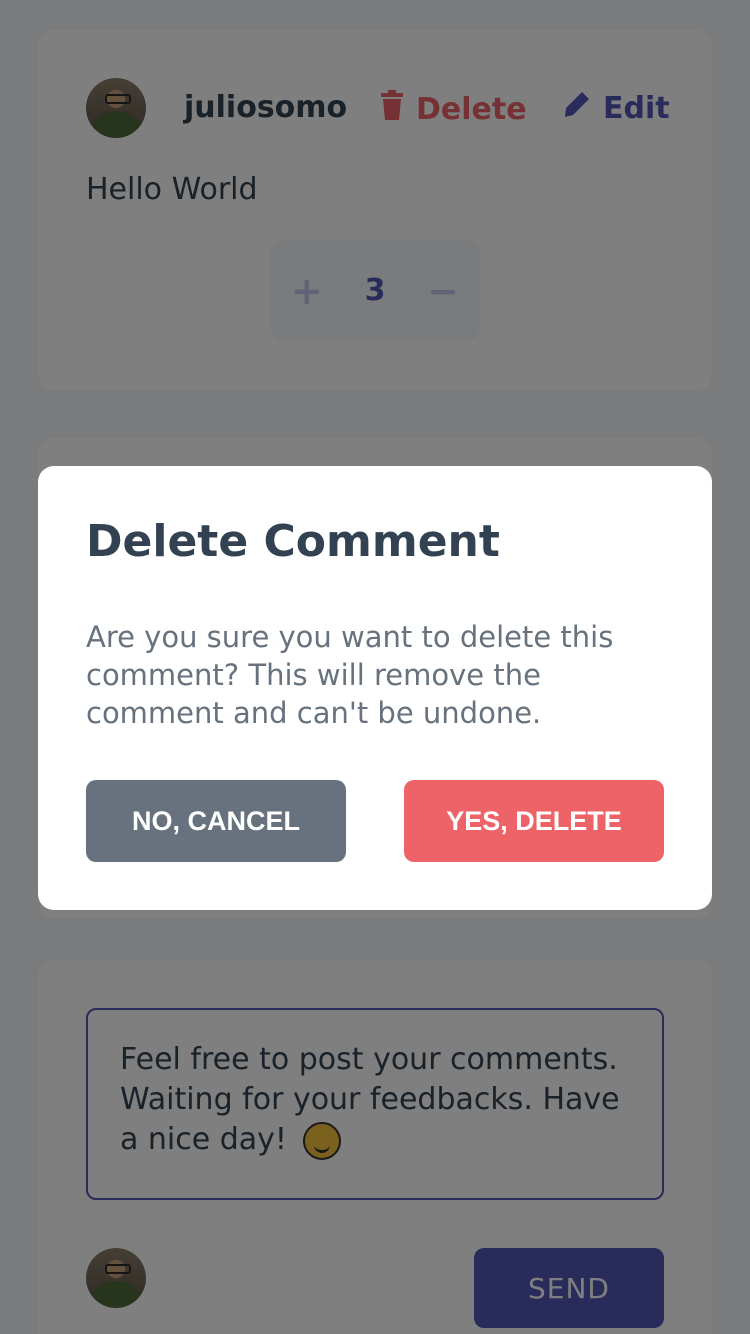 This screenshot has width=750, height=1334. What do you see at coordinates (534, 821) in the screenshot?
I see `confirm-delete-button: YES, DELETE` at bounding box center [534, 821].